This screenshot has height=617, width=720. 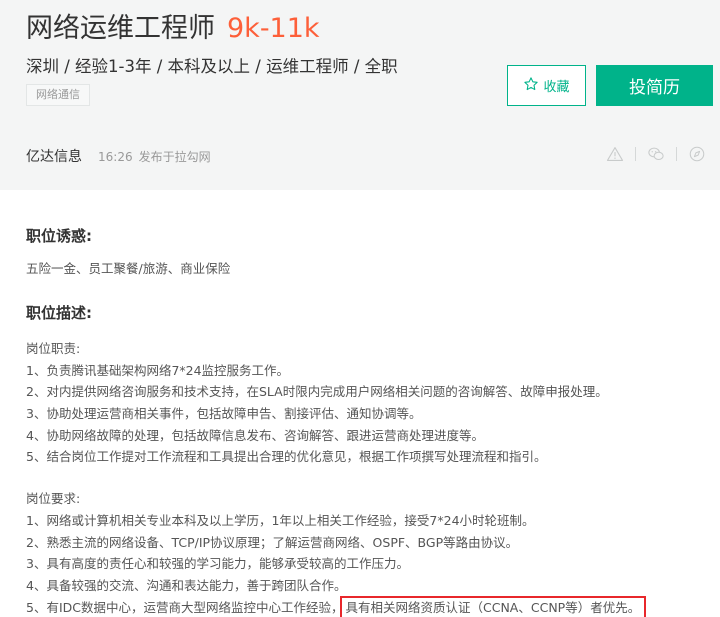 What do you see at coordinates (59, 236) in the screenshot?
I see `perks-heading: 职位诱惑:` at bounding box center [59, 236].